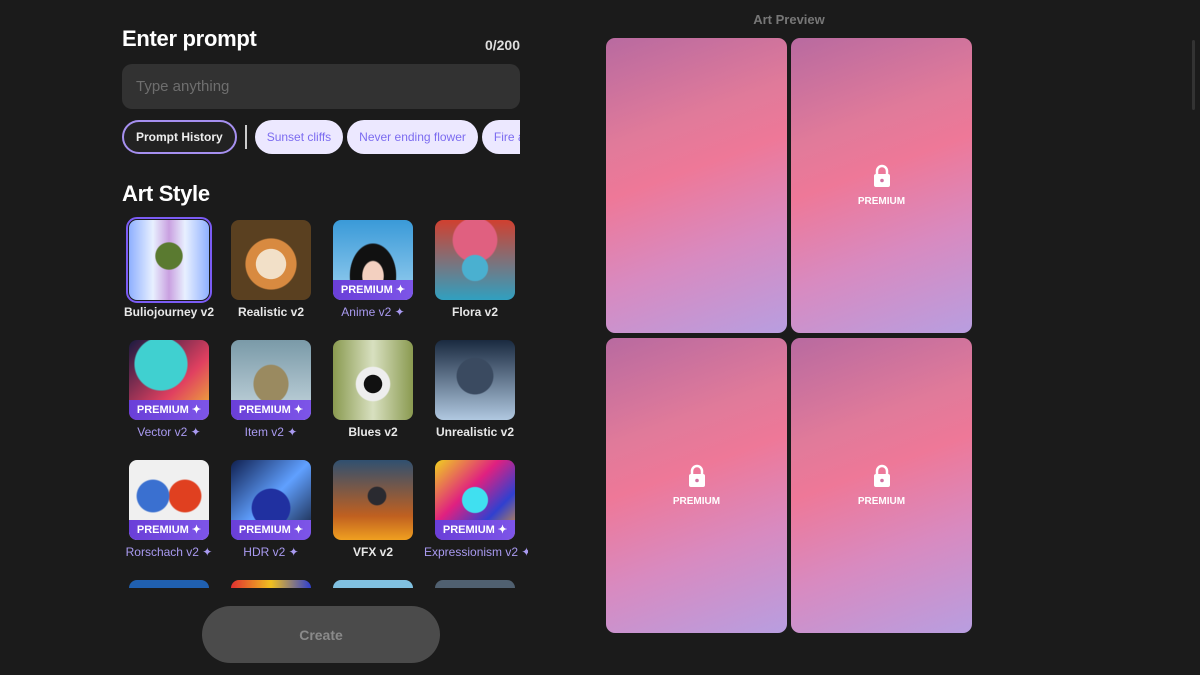 Image resolution: width=1200 pixels, height=675 pixels. What do you see at coordinates (476, 552) in the screenshot?
I see `art-style-label: Expressionism v2 ✦` at bounding box center [476, 552].